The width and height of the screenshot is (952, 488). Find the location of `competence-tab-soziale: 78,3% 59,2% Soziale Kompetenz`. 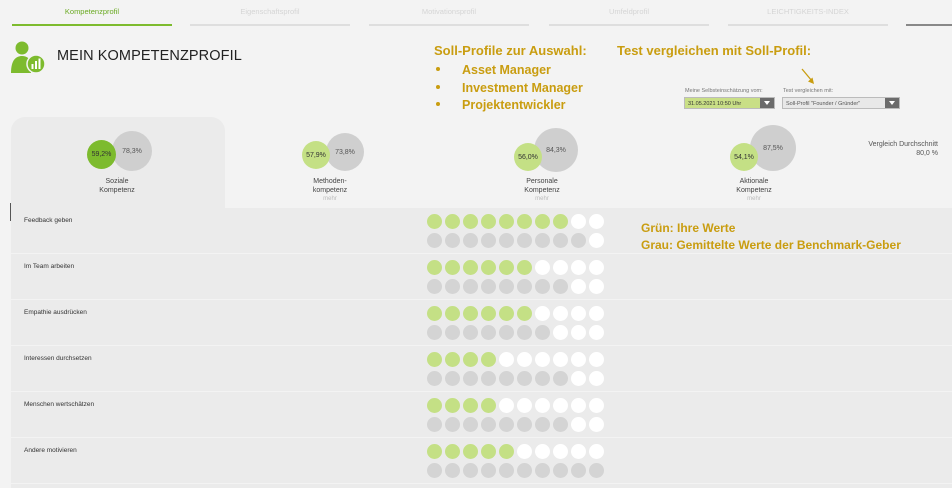

competence-tab-soziale: 78,3% 59,2% Soziale Kompetenz is located at coordinates (122, 167).